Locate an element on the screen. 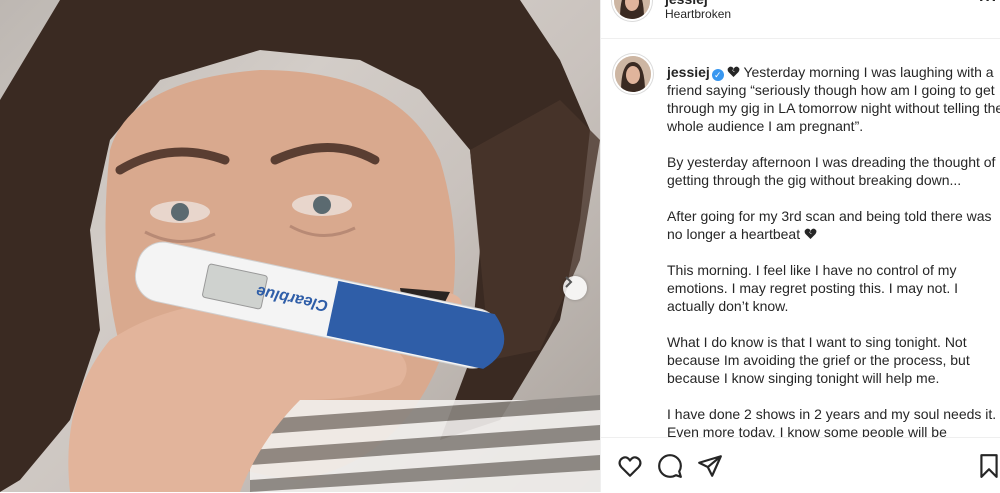 This screenshot has width=1000, height=493. share-icon is located at coordinates (710, 466).